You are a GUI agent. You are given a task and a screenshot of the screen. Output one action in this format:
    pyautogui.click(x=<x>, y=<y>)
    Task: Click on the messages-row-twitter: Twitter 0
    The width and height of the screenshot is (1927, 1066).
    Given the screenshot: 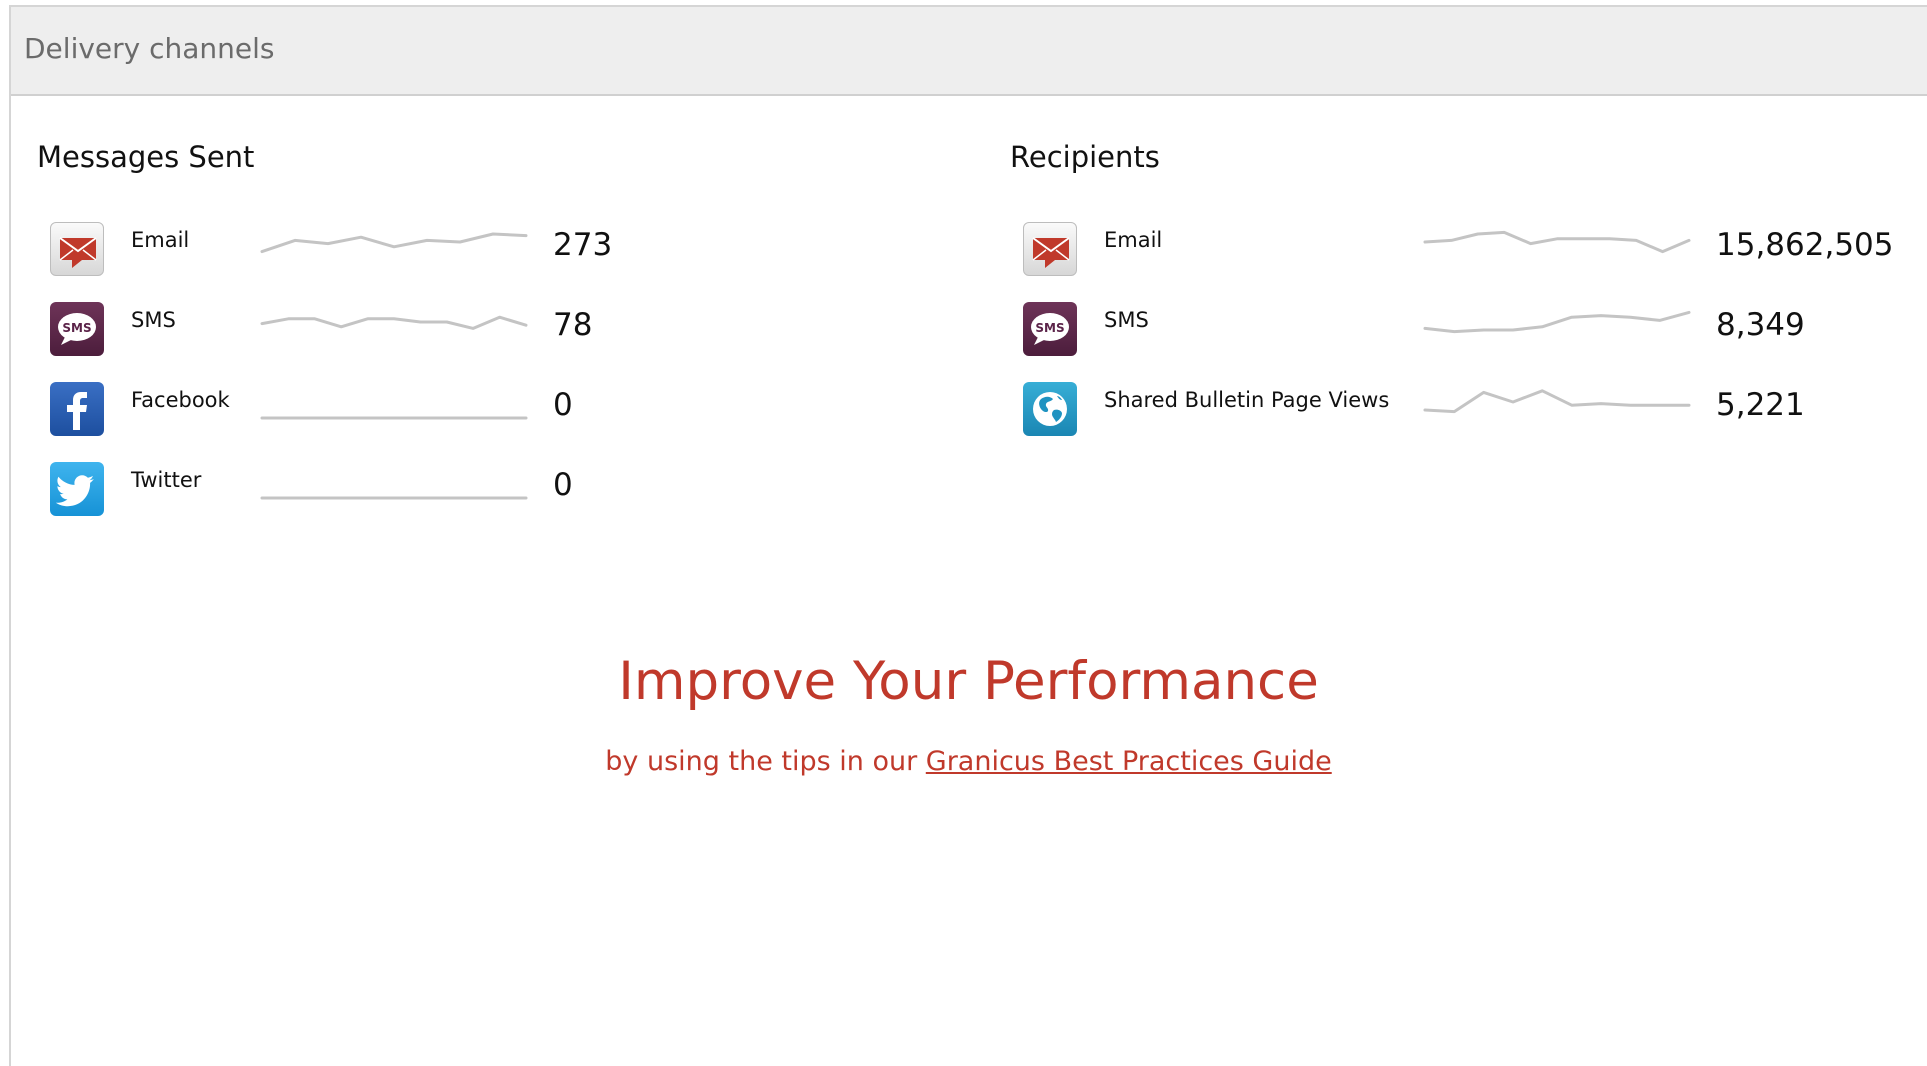 What is the action you would take?
    pyautogui.click(x=350, y=490)
    